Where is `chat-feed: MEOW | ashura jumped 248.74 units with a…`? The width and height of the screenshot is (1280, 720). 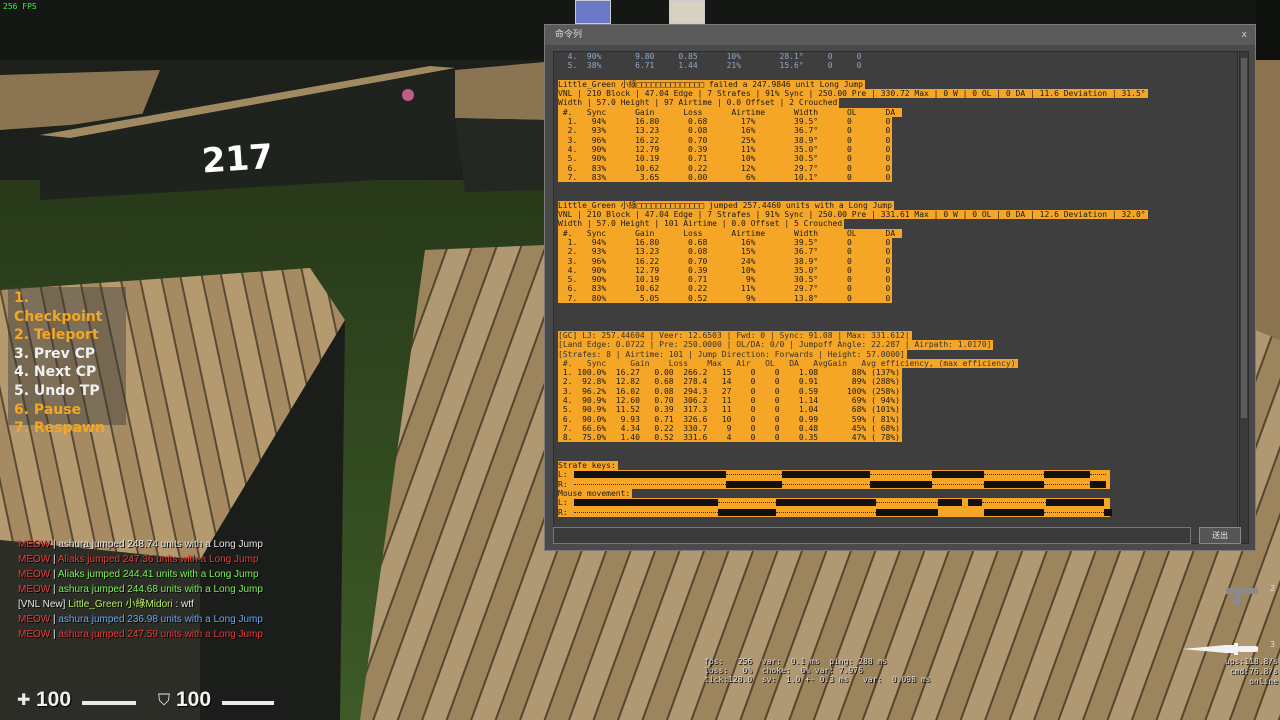
chat-feed: MEOW | ashura jumped 248.74 units with a… is located at coordinates (140, 589).